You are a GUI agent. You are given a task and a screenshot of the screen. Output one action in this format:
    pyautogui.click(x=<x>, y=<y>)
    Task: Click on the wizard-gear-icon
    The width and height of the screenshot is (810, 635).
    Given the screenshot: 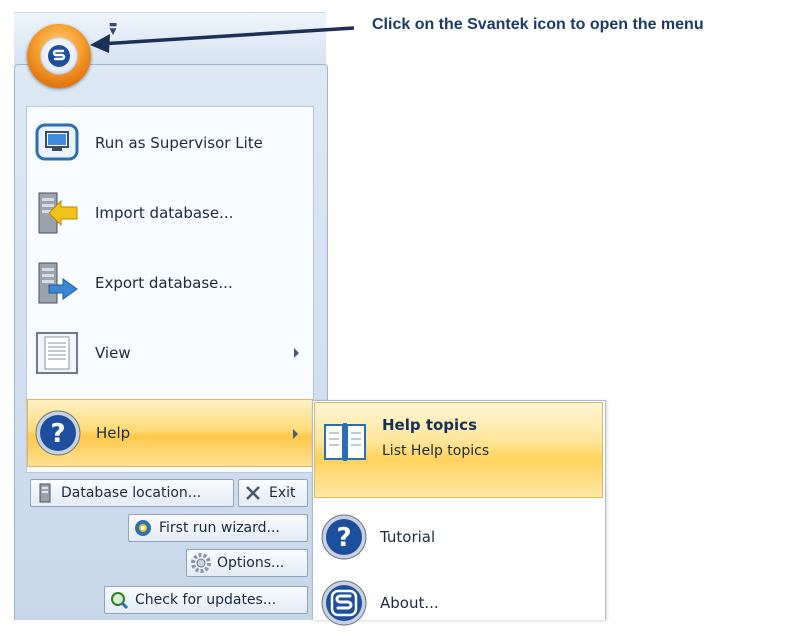 What is the action you would take?
    pyautogui.click(x=143, y=528)
    